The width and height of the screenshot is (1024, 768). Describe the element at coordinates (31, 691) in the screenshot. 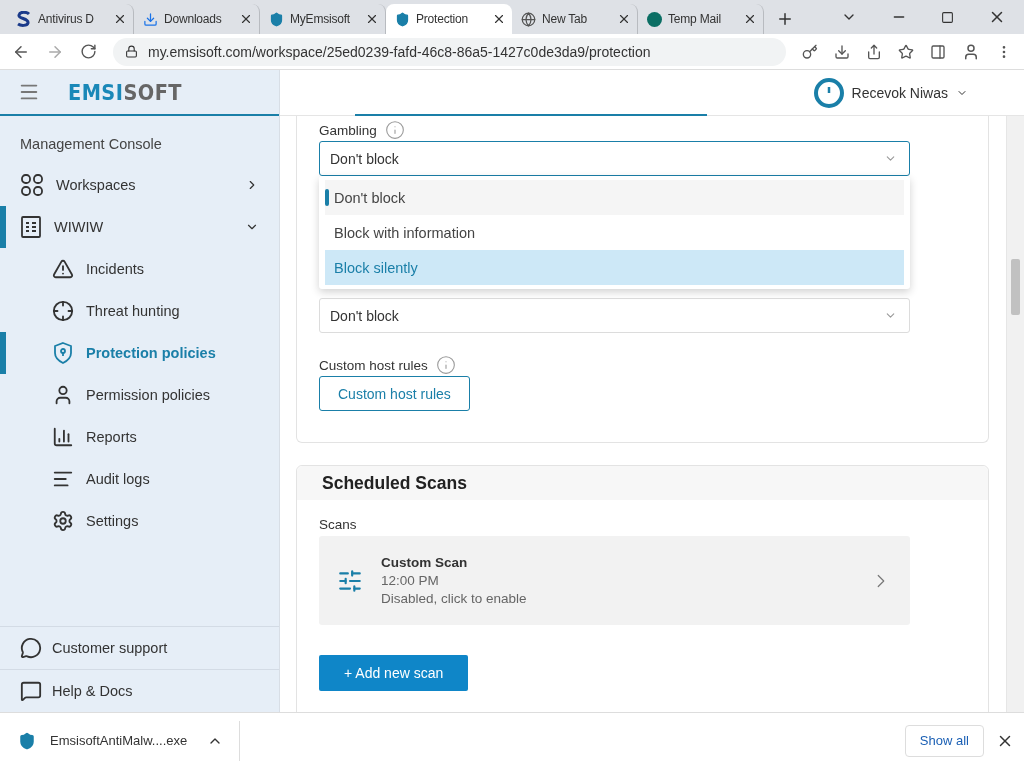

I see `help-icon` at that location.